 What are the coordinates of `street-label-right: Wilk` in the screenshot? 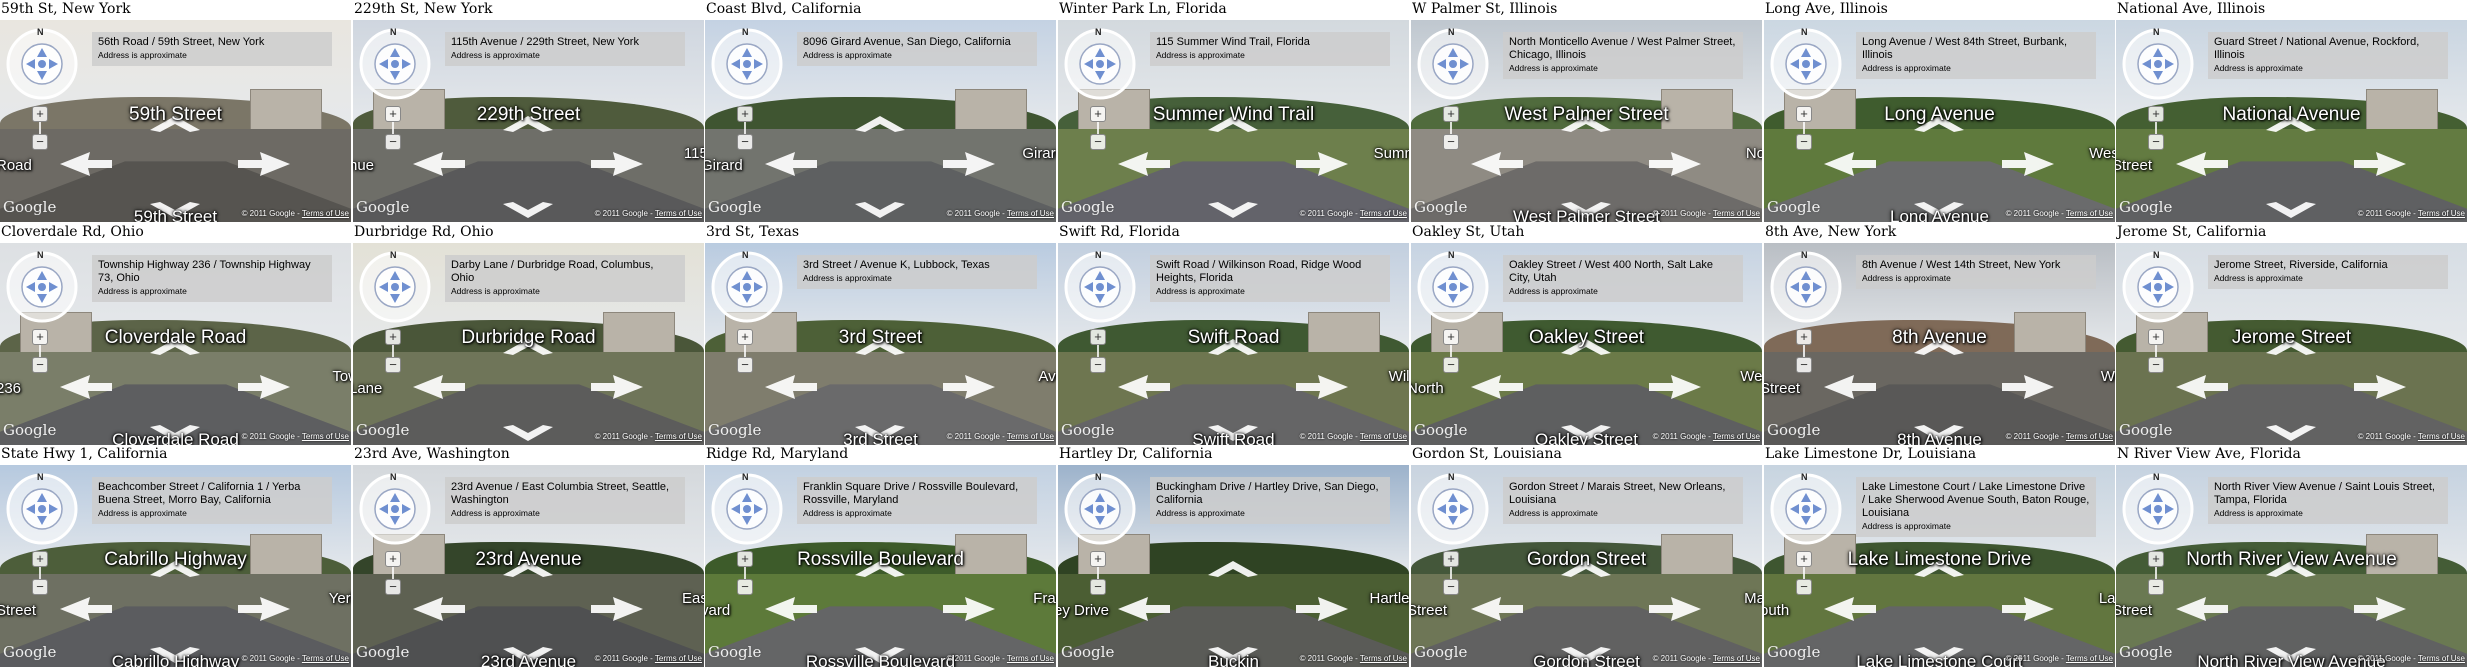 It's located at (1399, 376).